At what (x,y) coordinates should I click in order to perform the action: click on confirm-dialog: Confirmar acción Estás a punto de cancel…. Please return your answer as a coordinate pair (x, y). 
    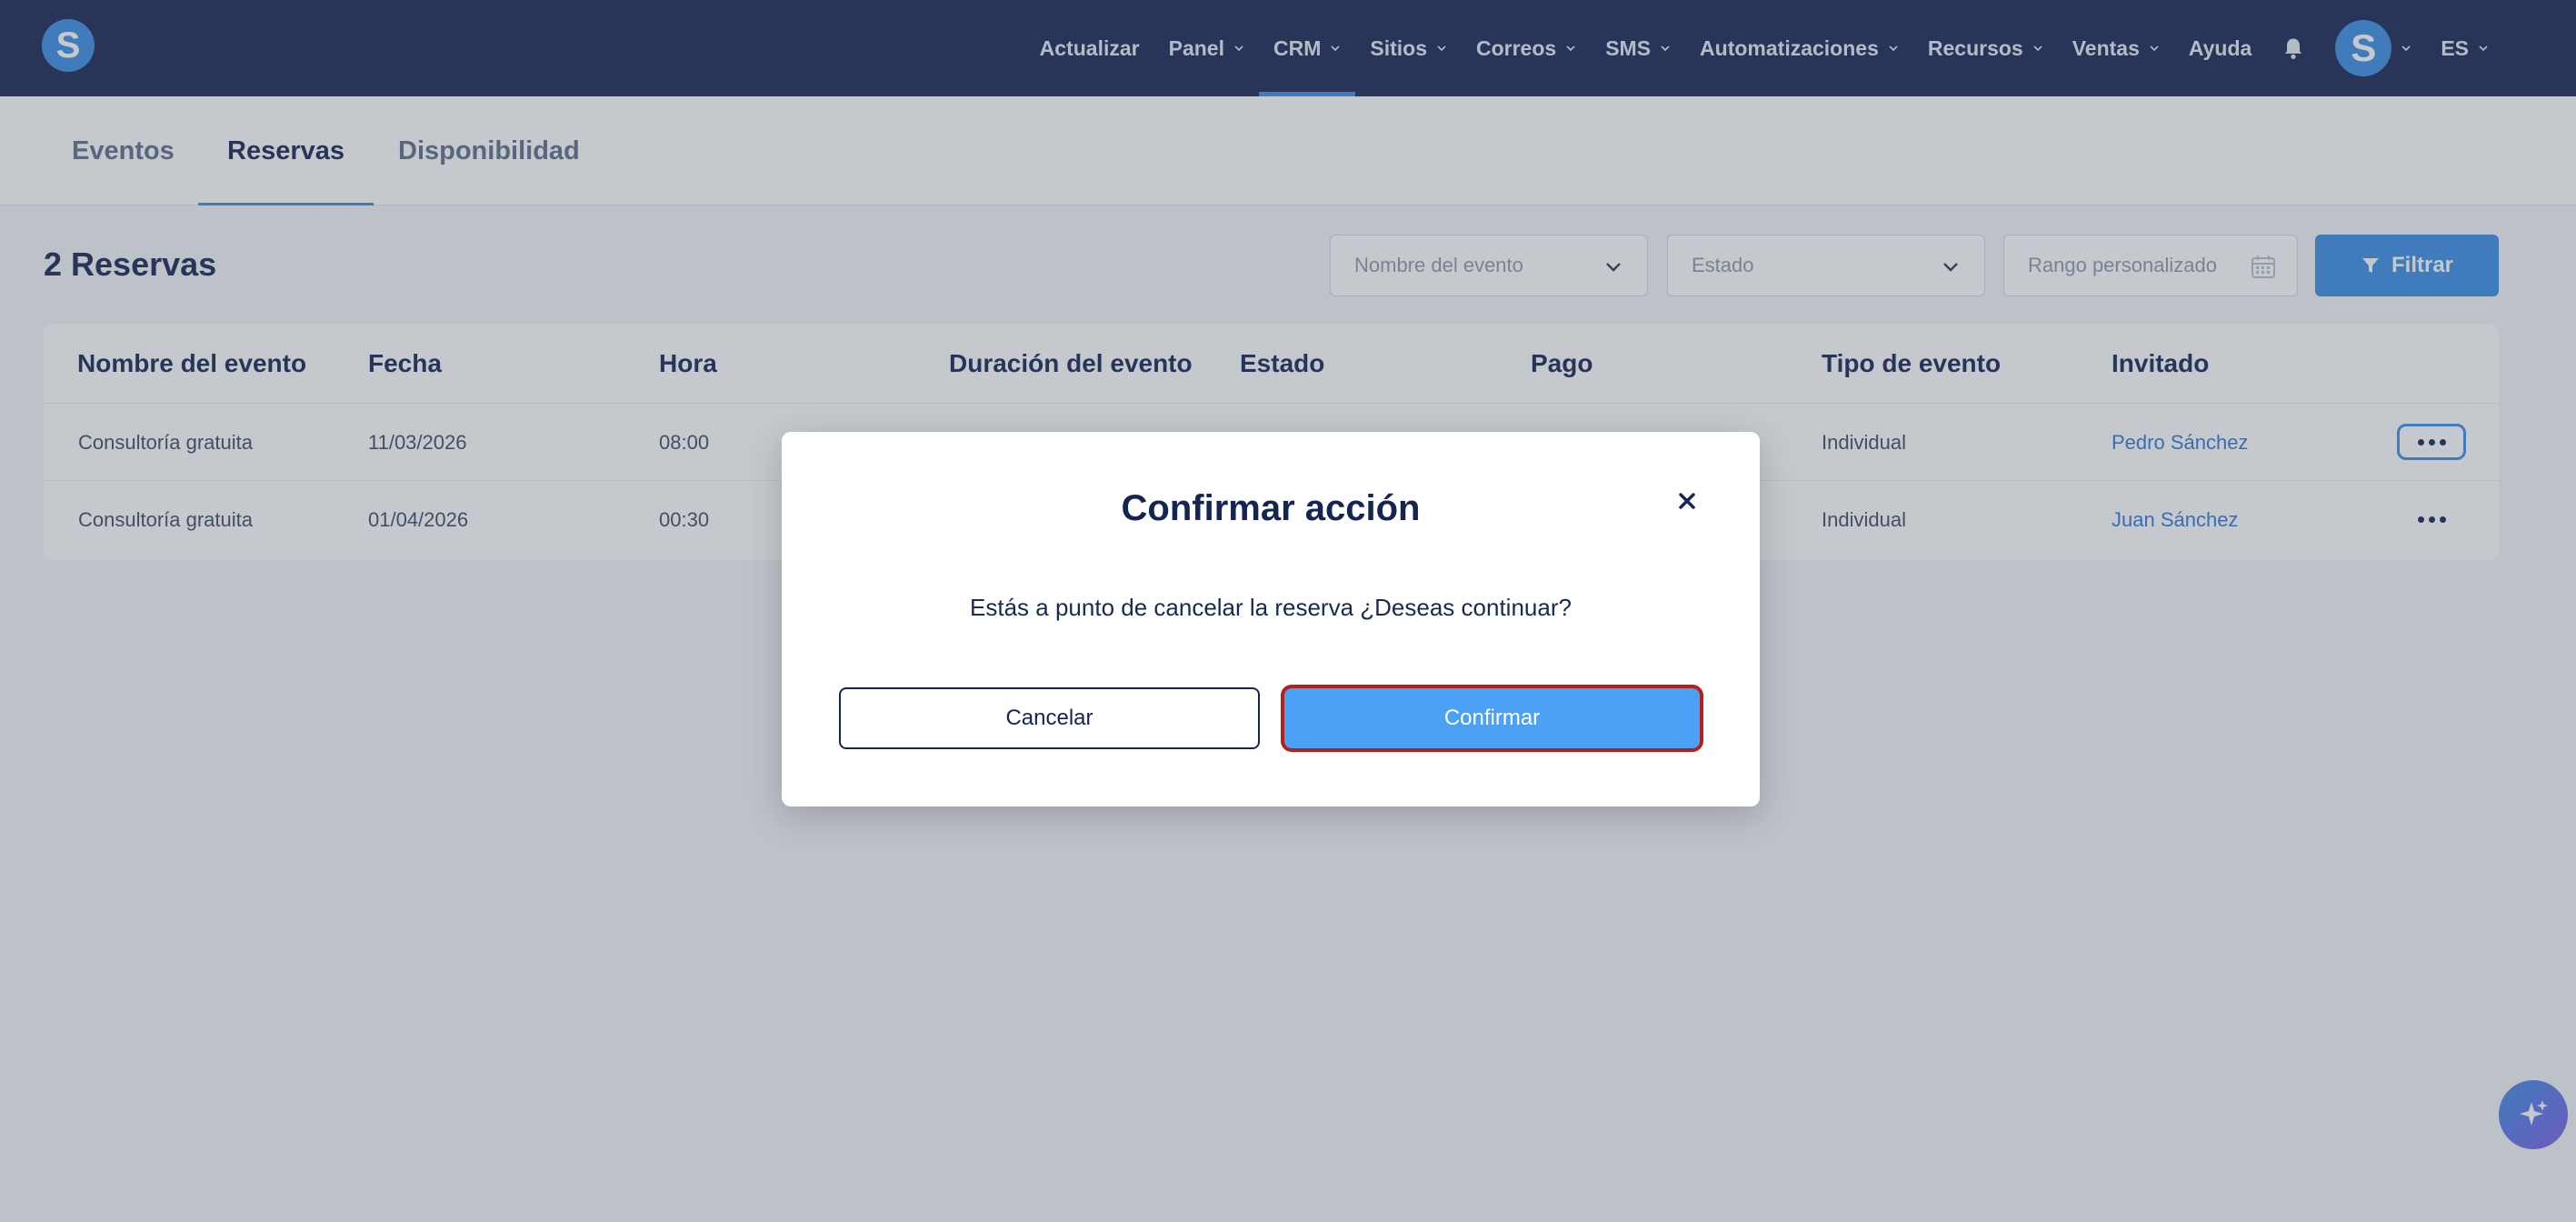
    Looking at the image, I should click on (1271, 619).